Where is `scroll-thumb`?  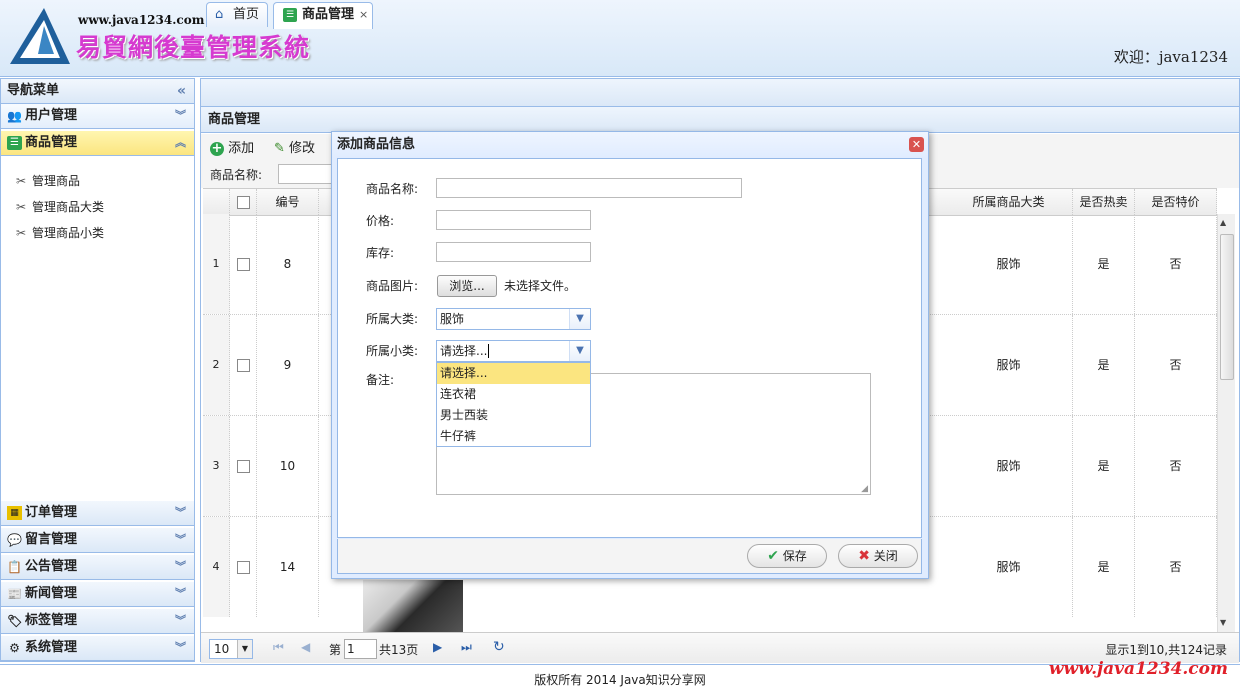 scroll-thumb is located at coordinates (1227, 307).